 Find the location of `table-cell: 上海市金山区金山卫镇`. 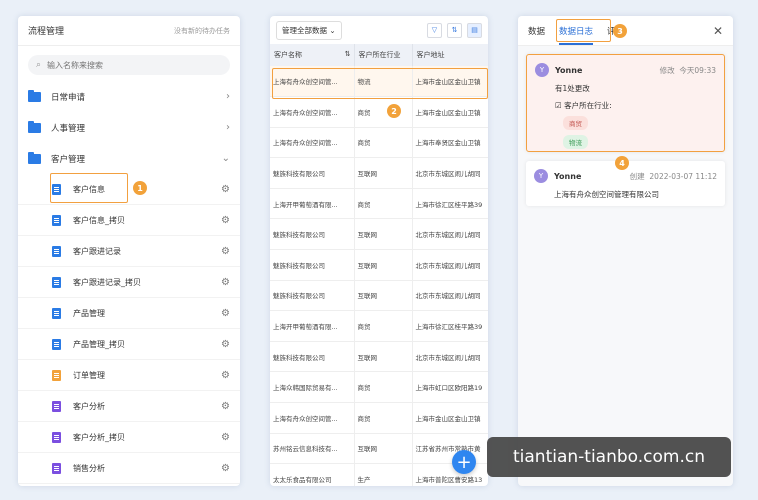

table-cell: 上海市金山区金山卫镇 is located at coordinates (450, 418).